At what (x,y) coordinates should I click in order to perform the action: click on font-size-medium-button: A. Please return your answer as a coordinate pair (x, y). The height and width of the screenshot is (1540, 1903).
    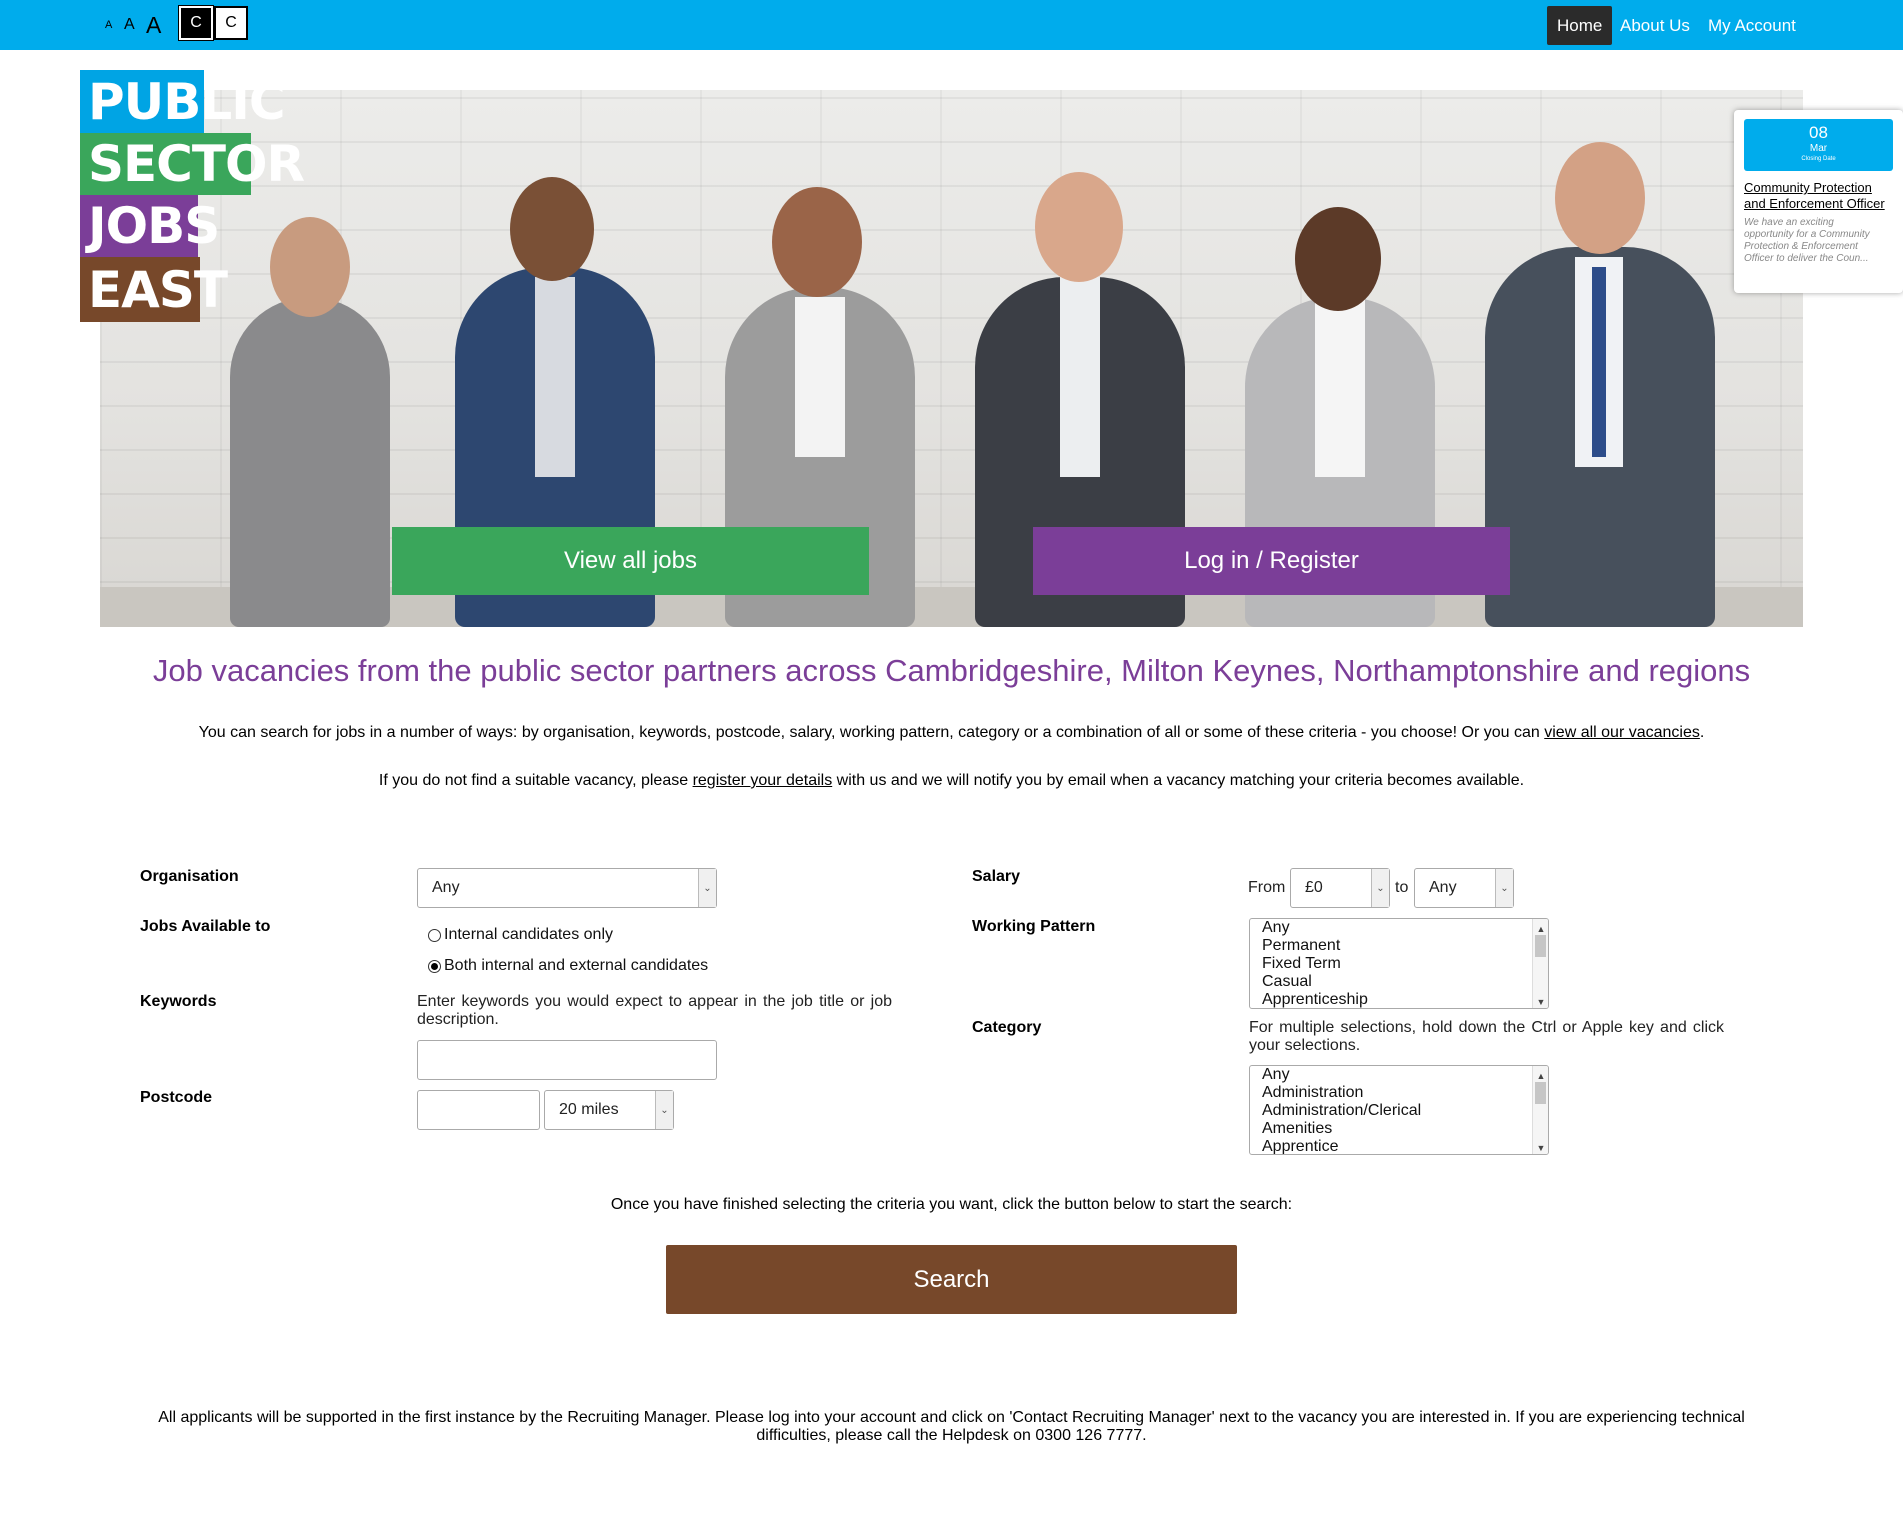
    Looking at the image, I should click on (129, 25).